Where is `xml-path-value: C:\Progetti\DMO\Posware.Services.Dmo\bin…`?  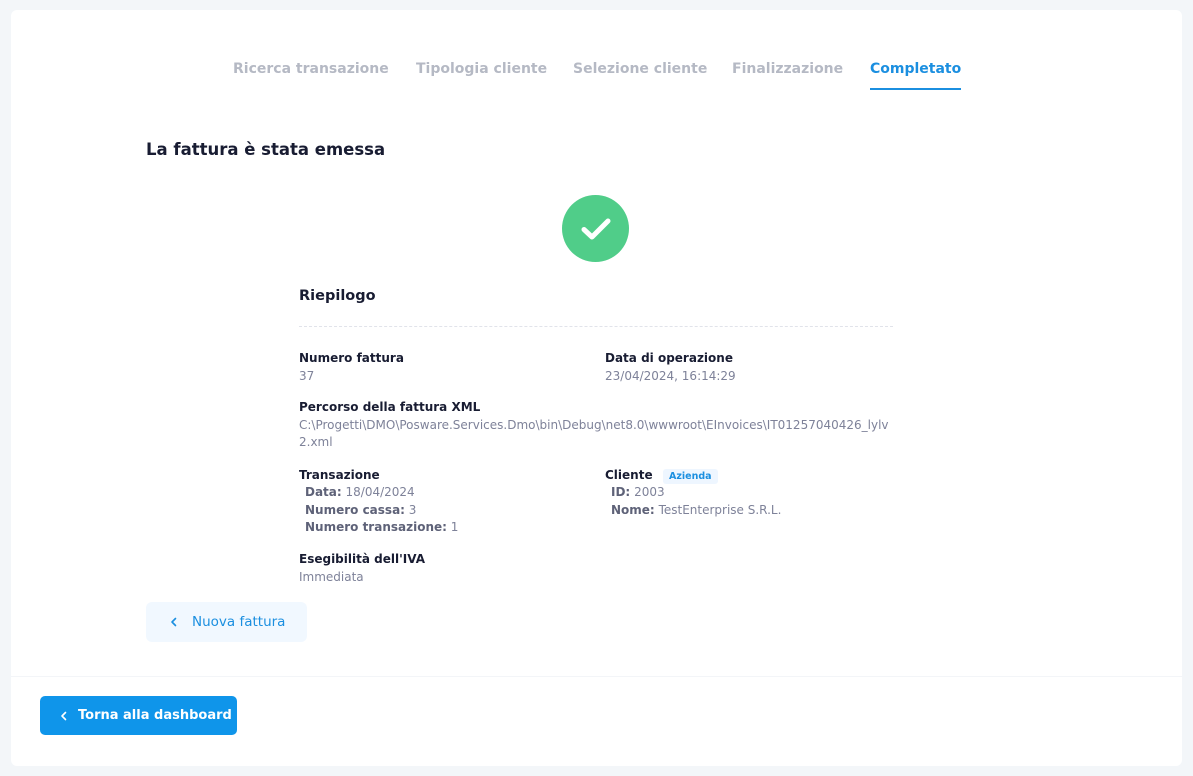 xml-path-value: C:\Progetti\DMO\Posware.Services.Dmo\bin… is located at coordinates (594, 433).